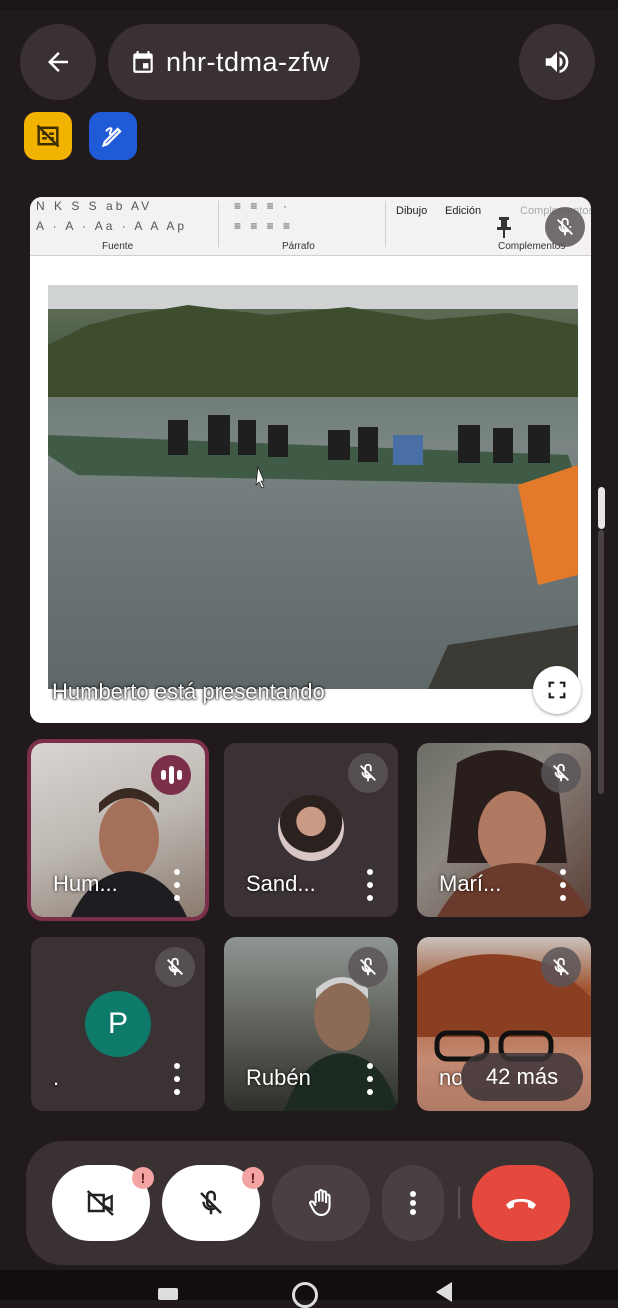 The height and width of the screenshot is (1308, 618). I want to click on call-end-icon, so click(521, 1204).